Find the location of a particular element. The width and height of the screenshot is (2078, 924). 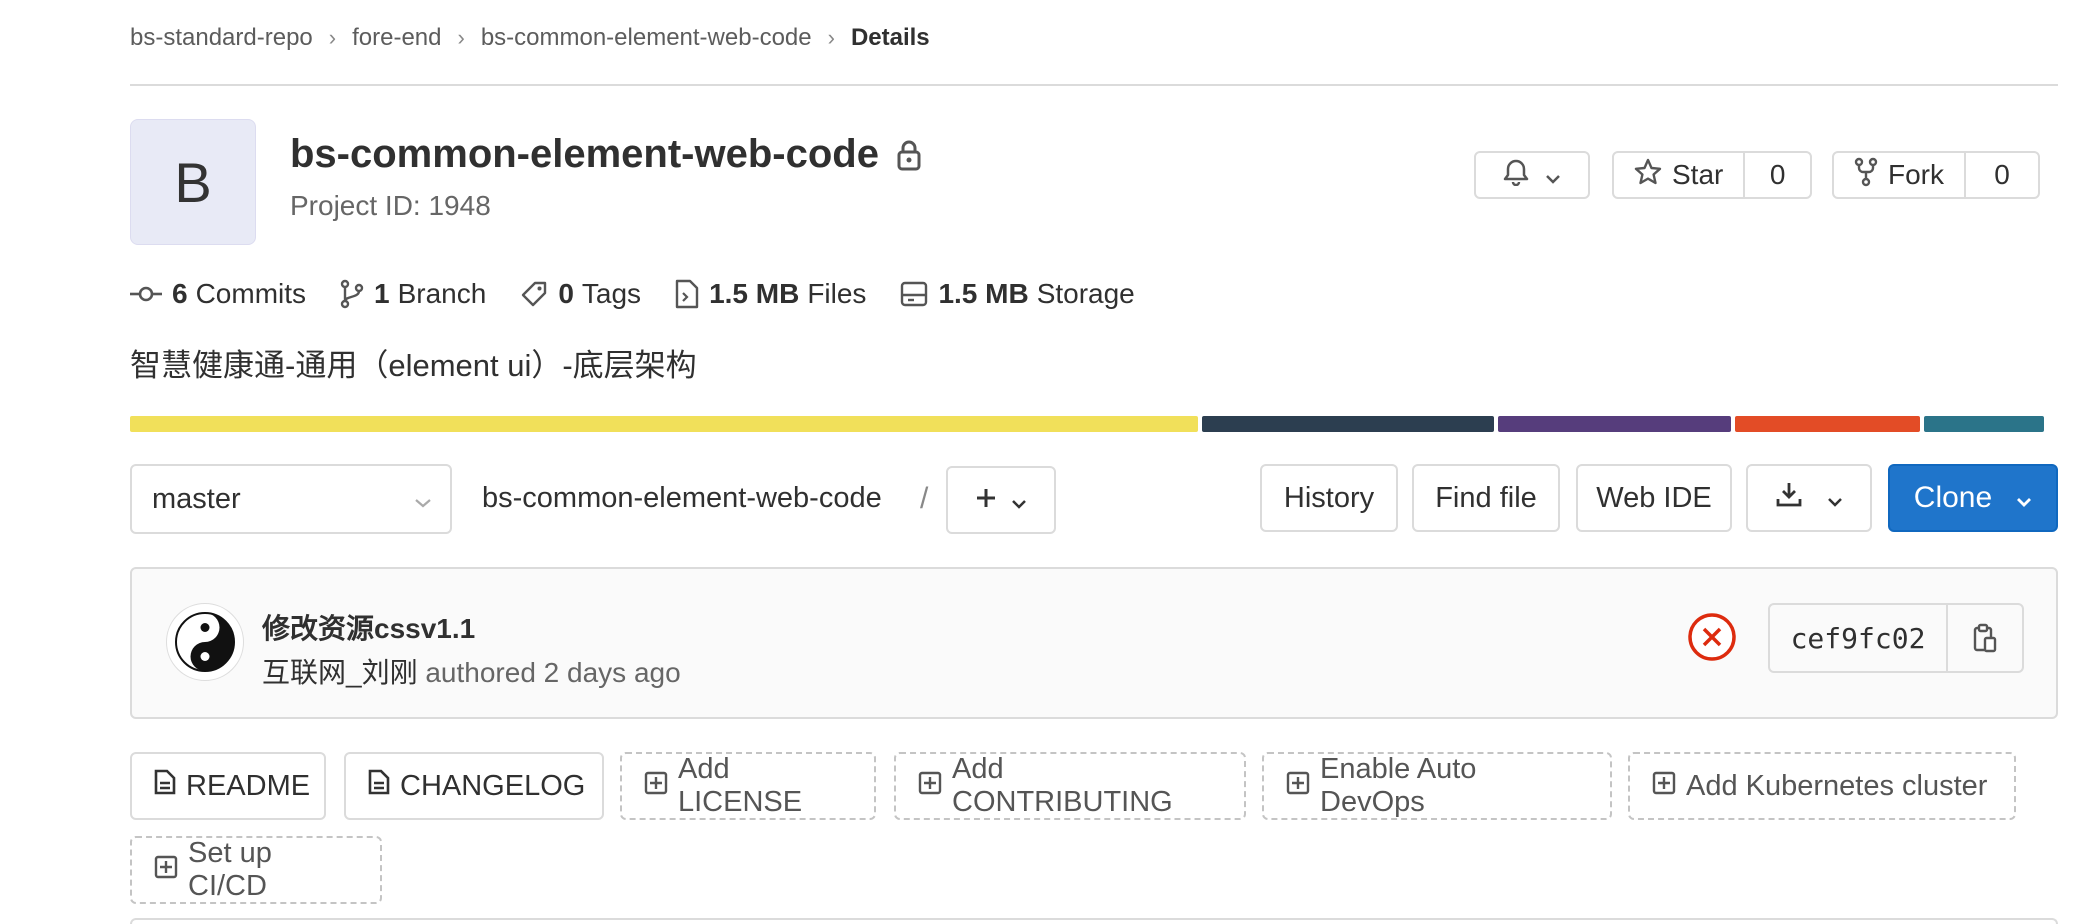

add-license-label: Add LICENSE is located at coordinates (740, 785).